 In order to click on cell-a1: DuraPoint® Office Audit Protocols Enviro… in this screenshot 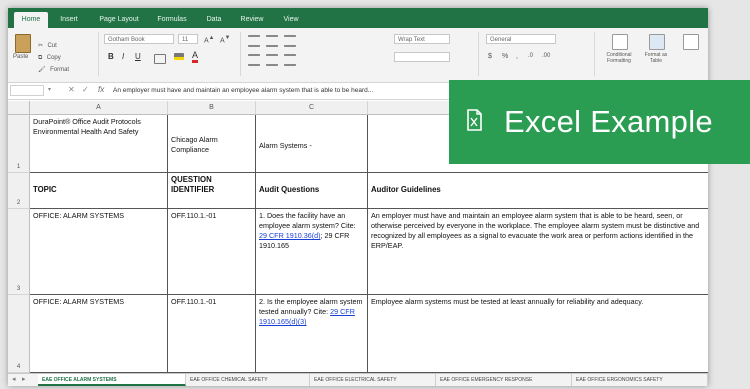, I will do `click(99, 144)`.